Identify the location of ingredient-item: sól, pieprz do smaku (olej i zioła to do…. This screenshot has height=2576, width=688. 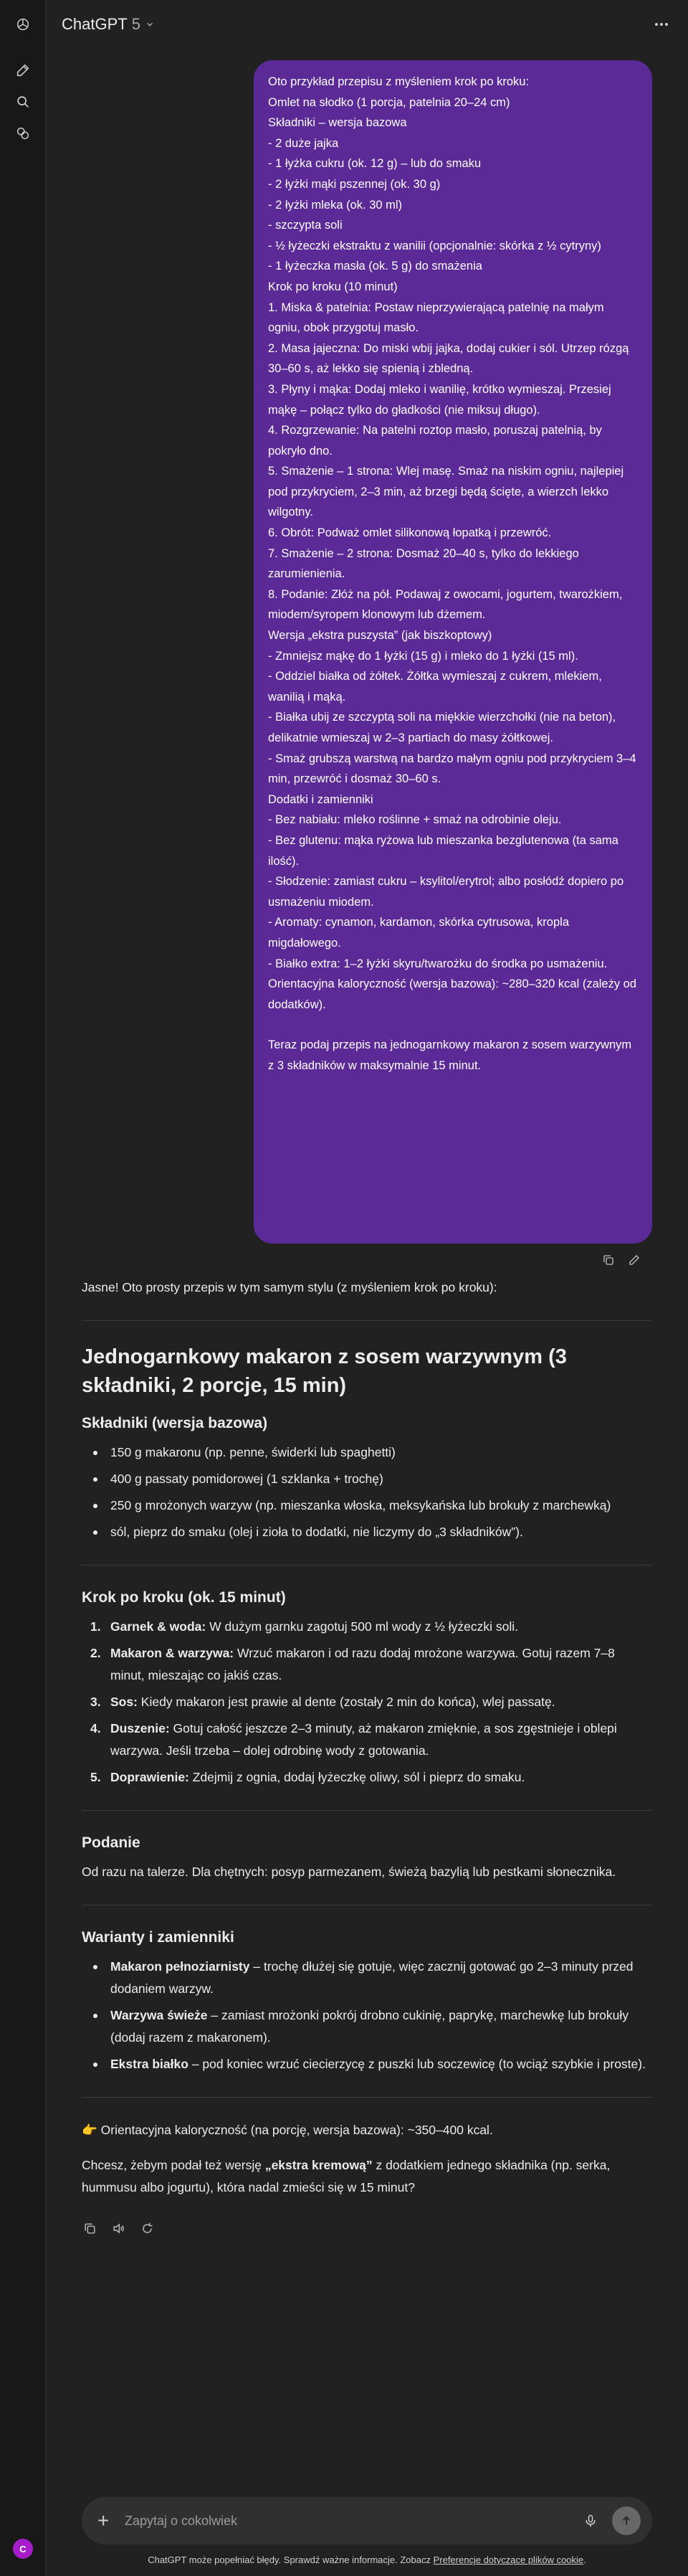
(367, 1532).